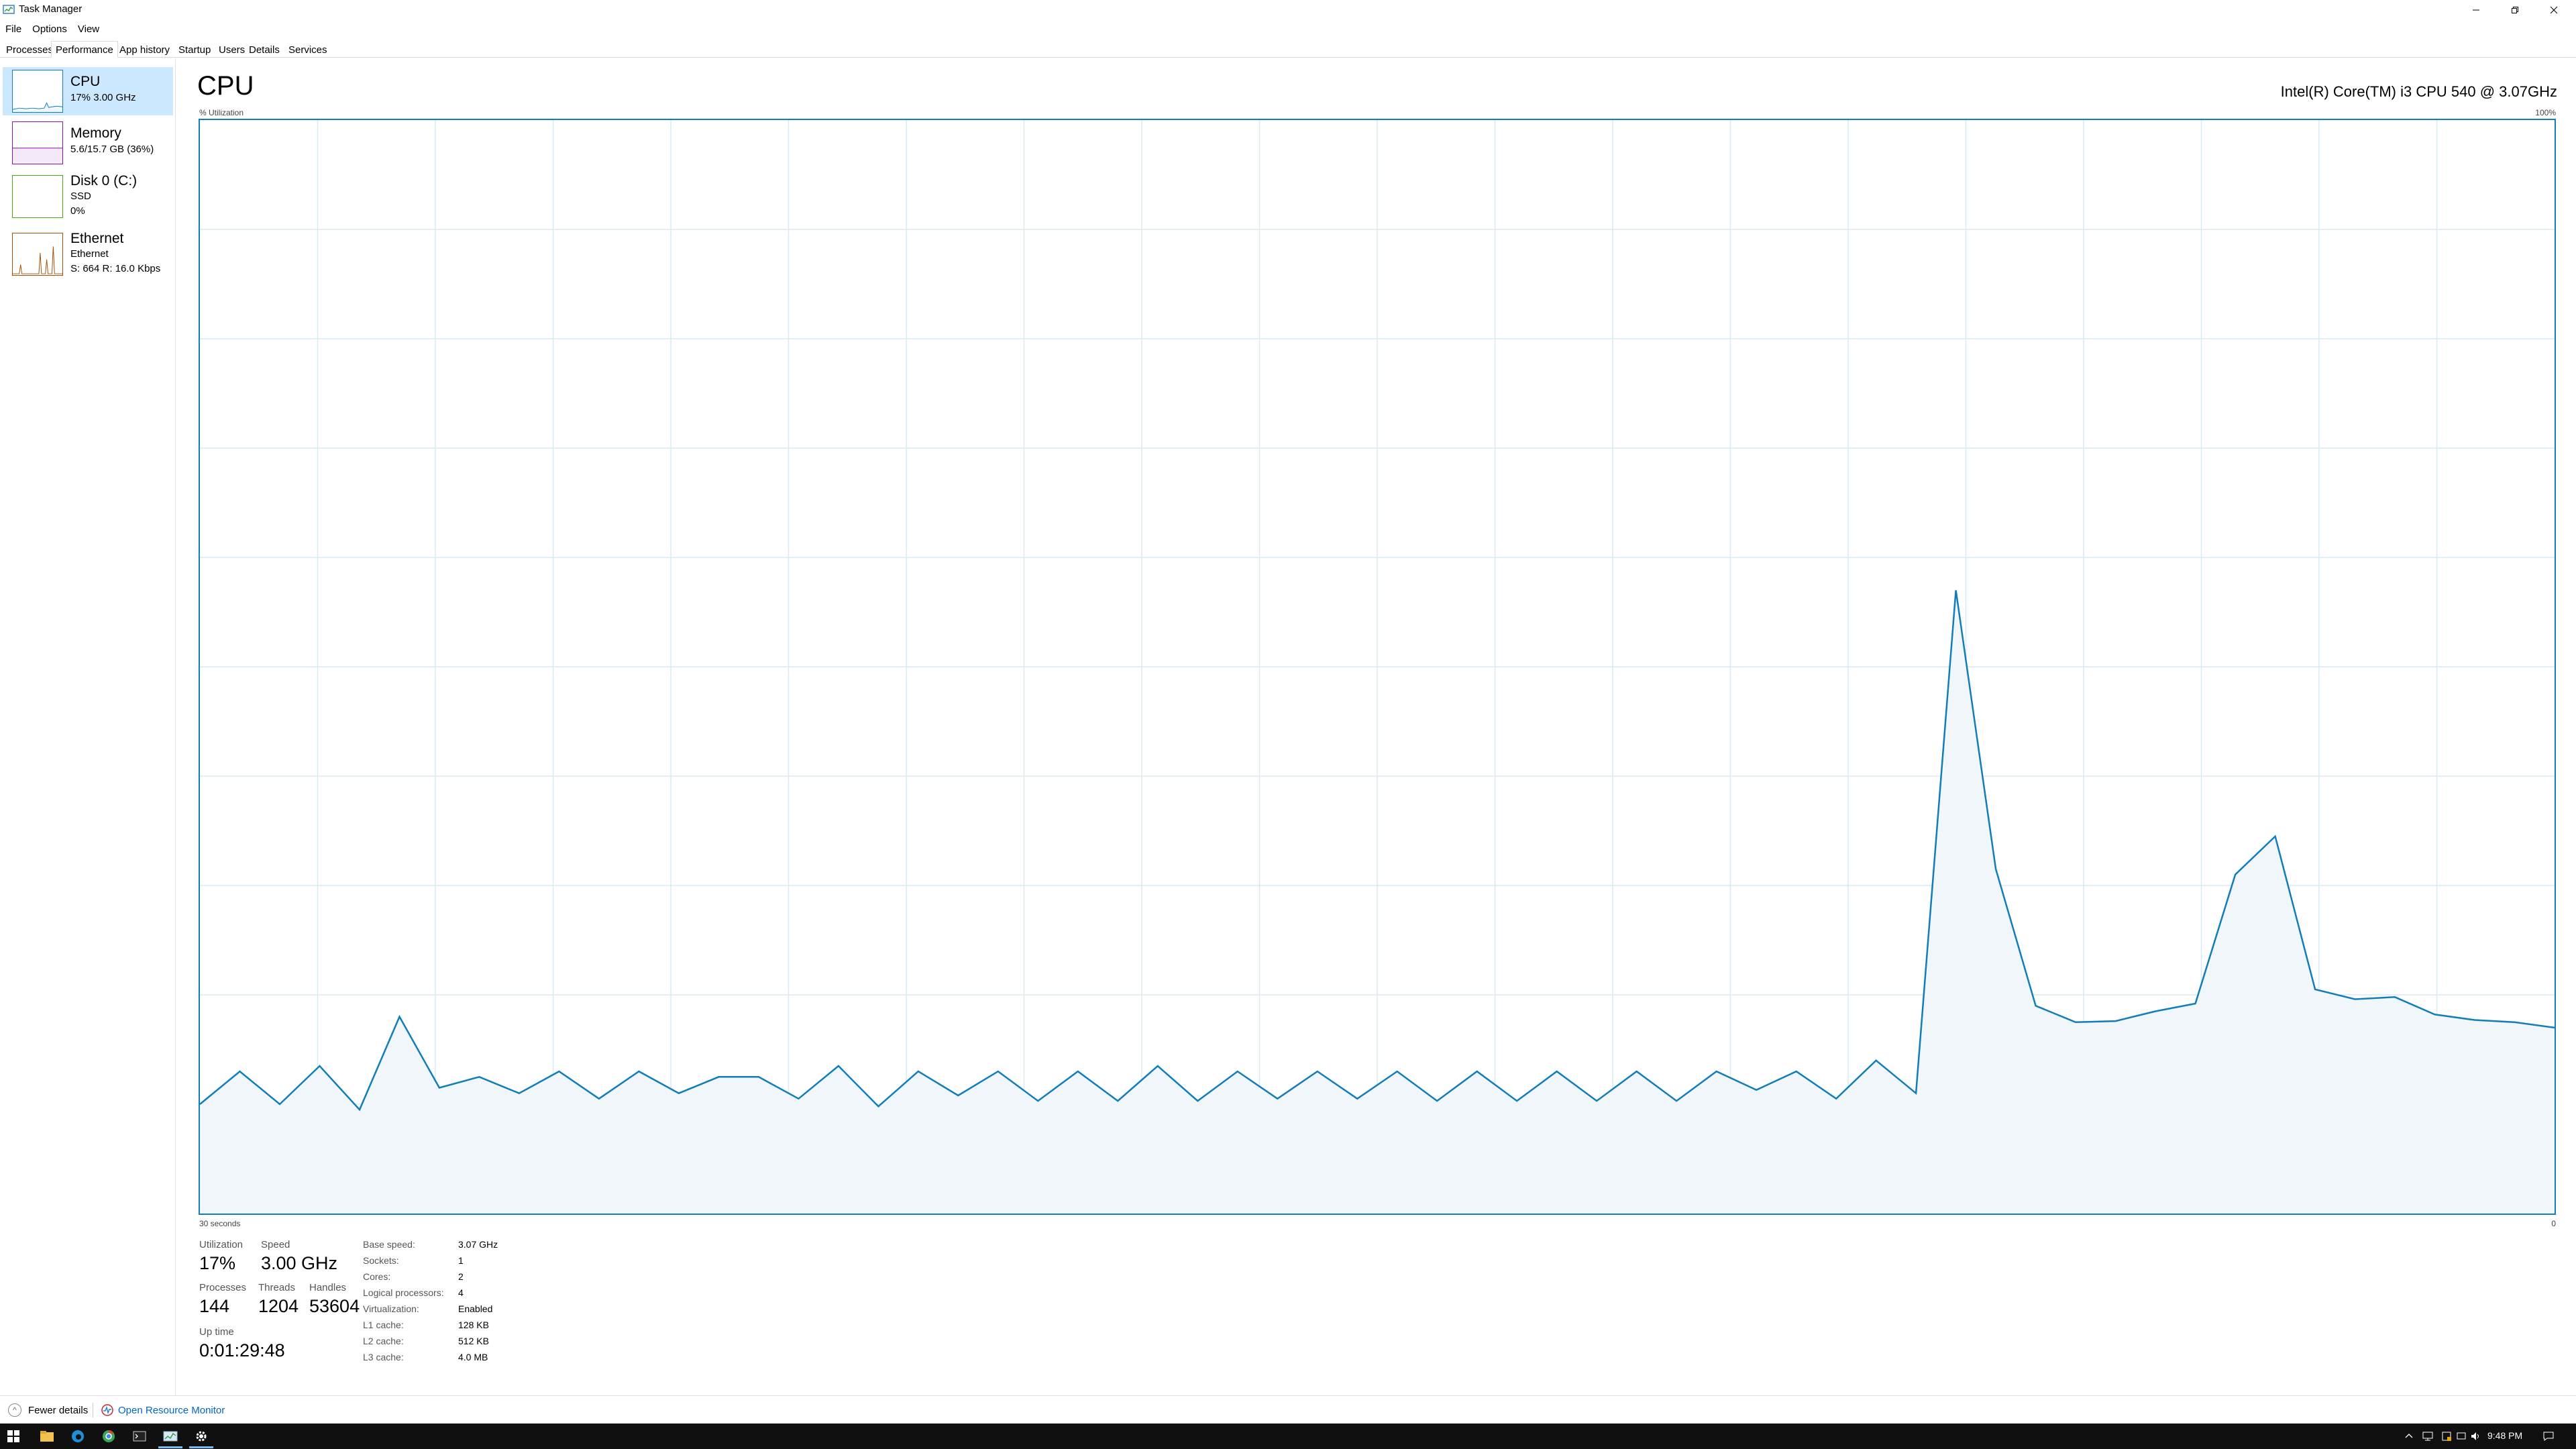  Describe the element at coordinates (1288, 1436) in the screenshot. I see `taskbar: 9:48 PM` at that location.